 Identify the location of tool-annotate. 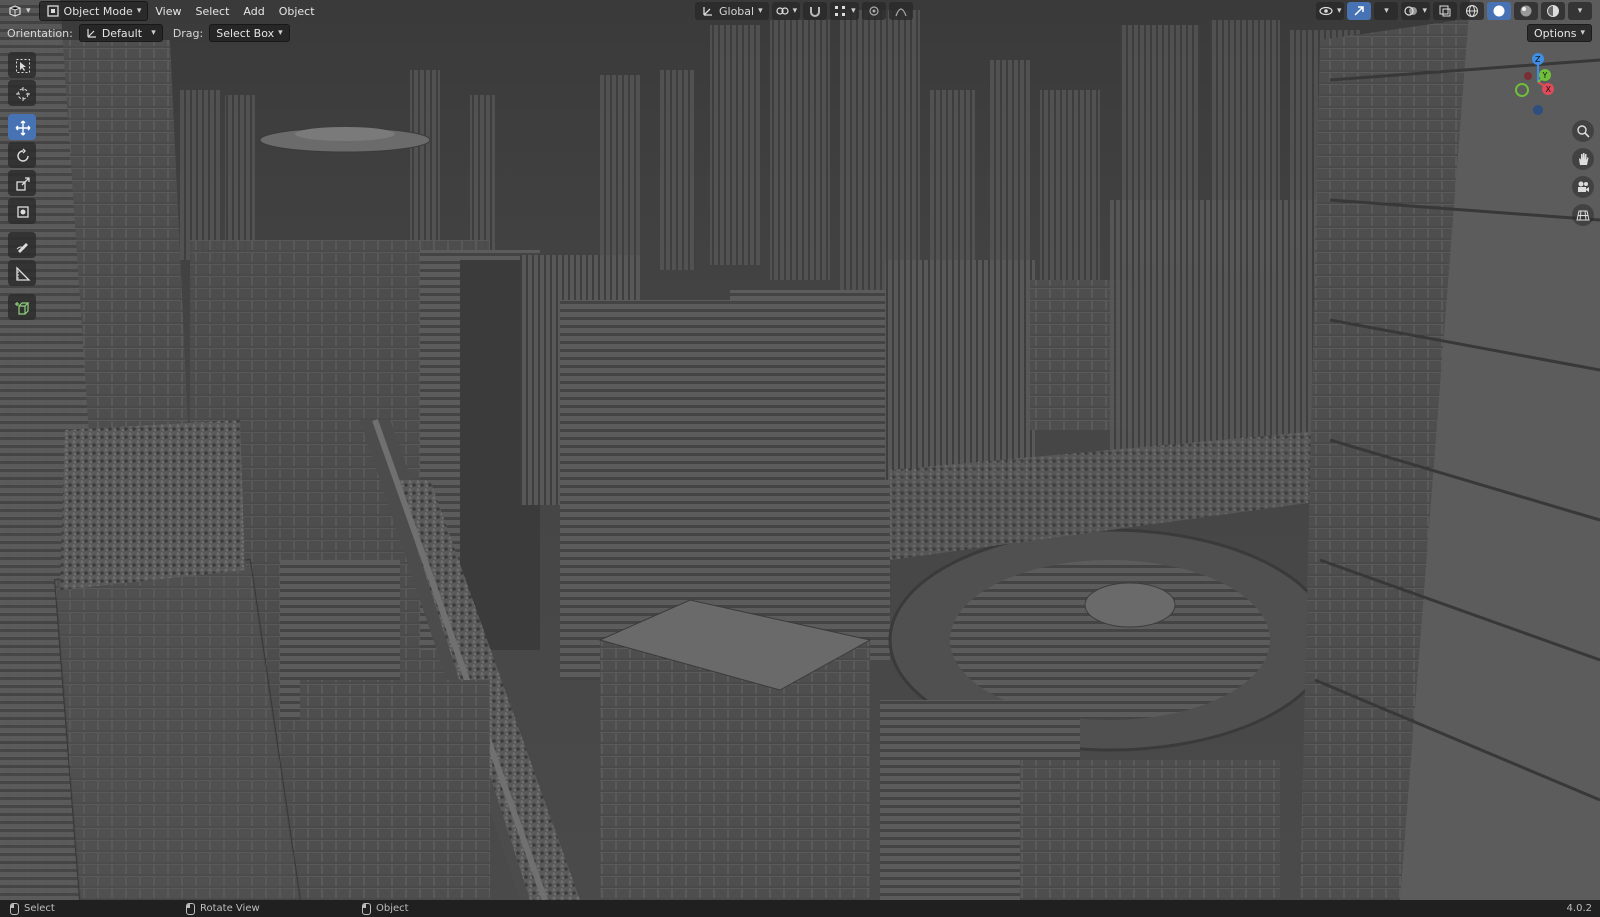
(22, 245).